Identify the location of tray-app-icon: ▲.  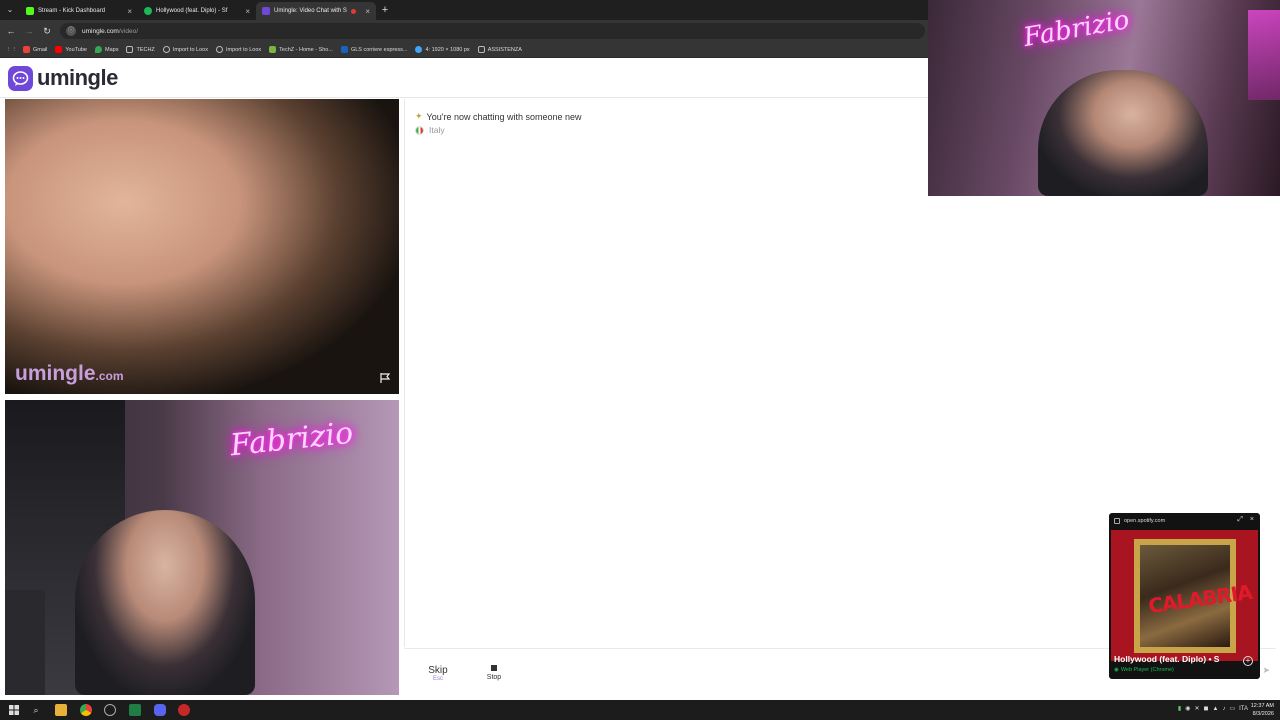
(1215, 709).